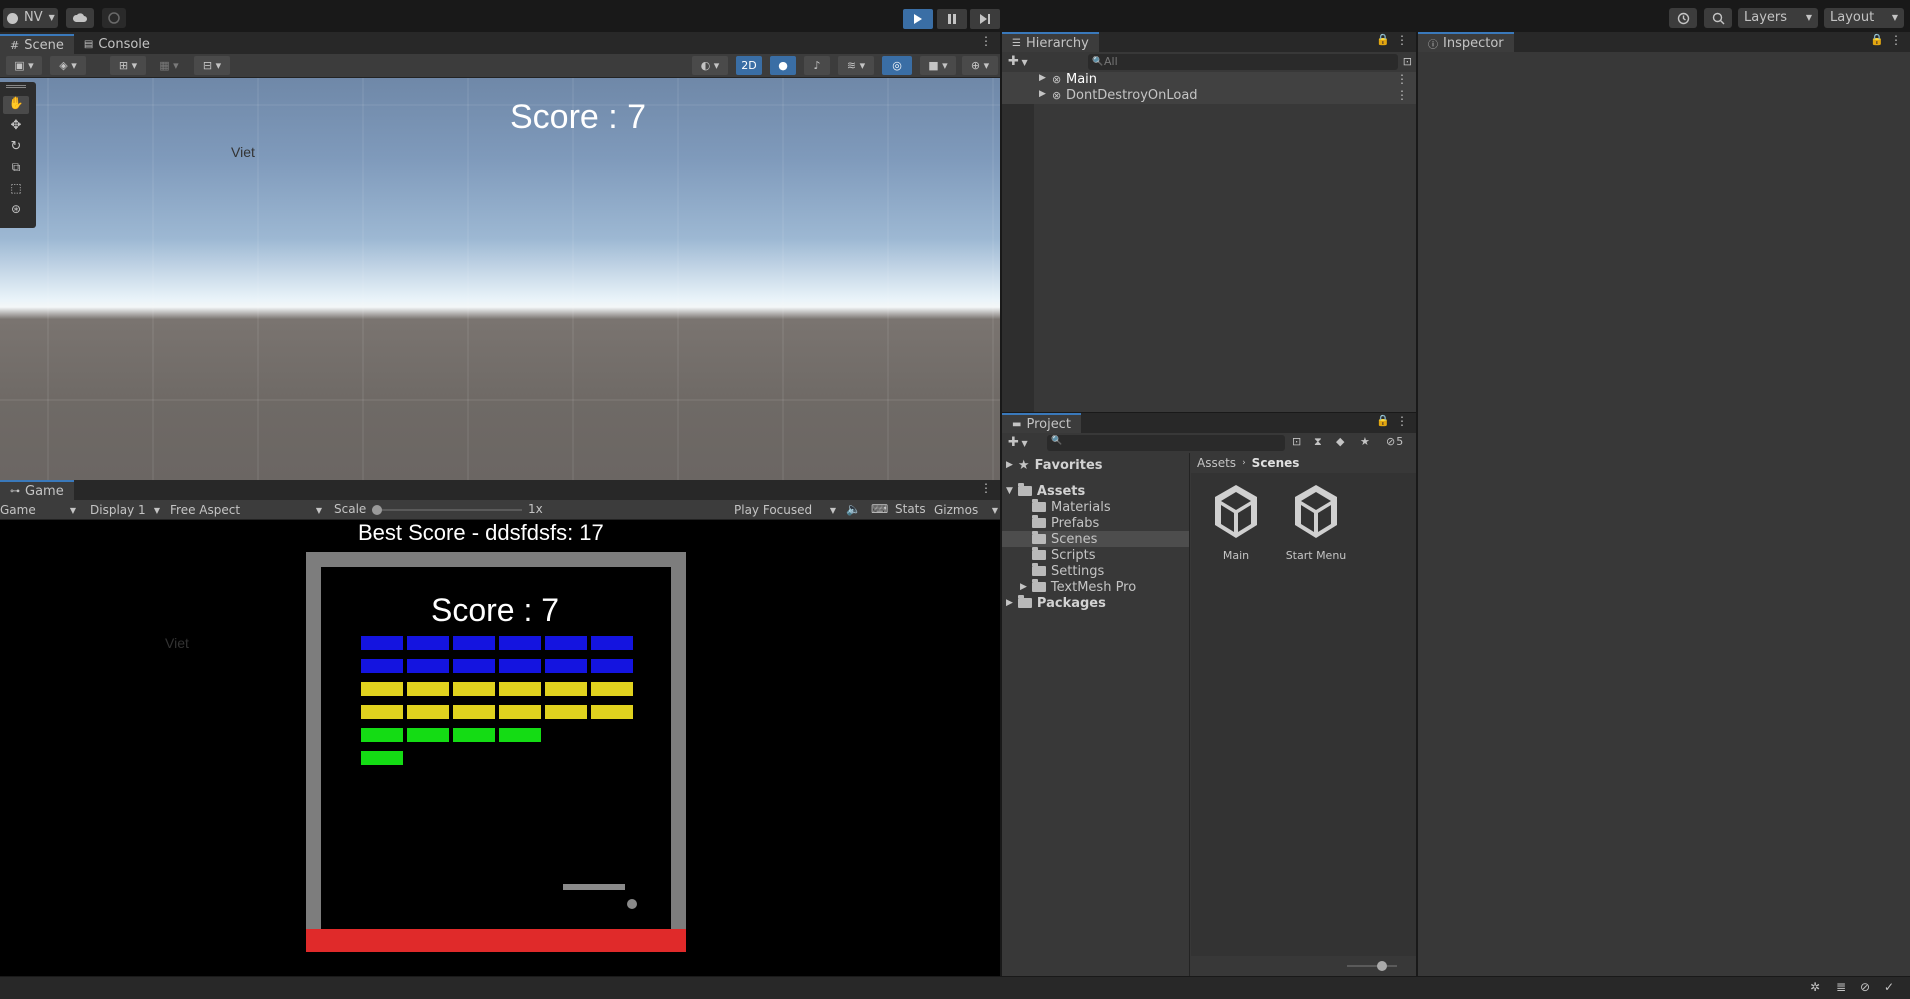 The image size is (1910, 999). I want to click on shading-button: ◐ ▾, so click(710, 65).